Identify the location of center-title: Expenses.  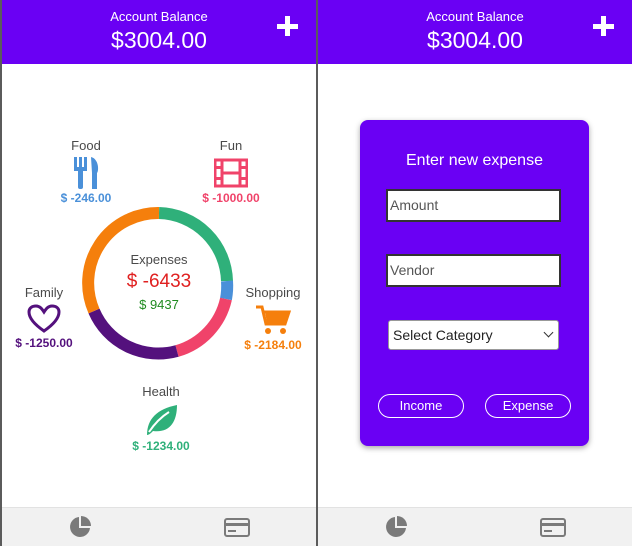
(159, 259).